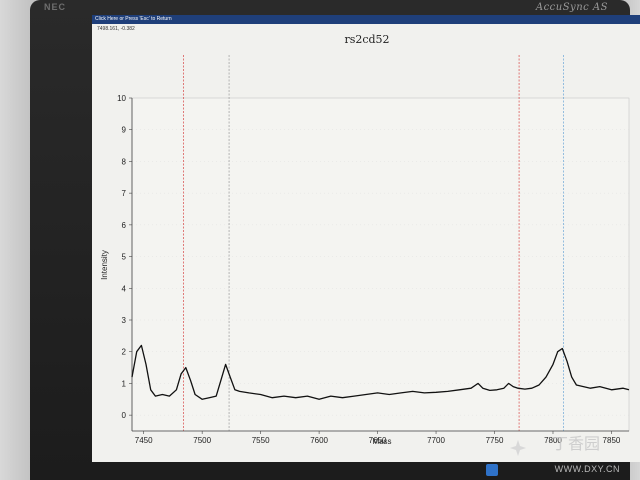  I want to click on y-tick-label: 6, so click(124, 225).